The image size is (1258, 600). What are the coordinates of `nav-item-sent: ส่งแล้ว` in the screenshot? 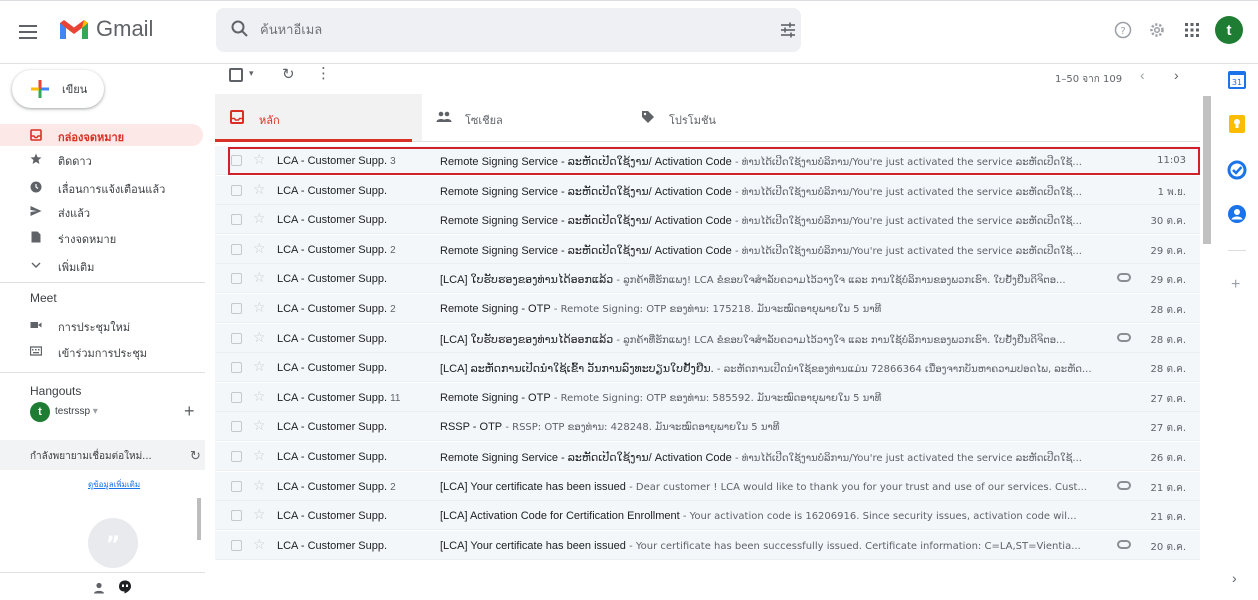 It's located at (101, 211).